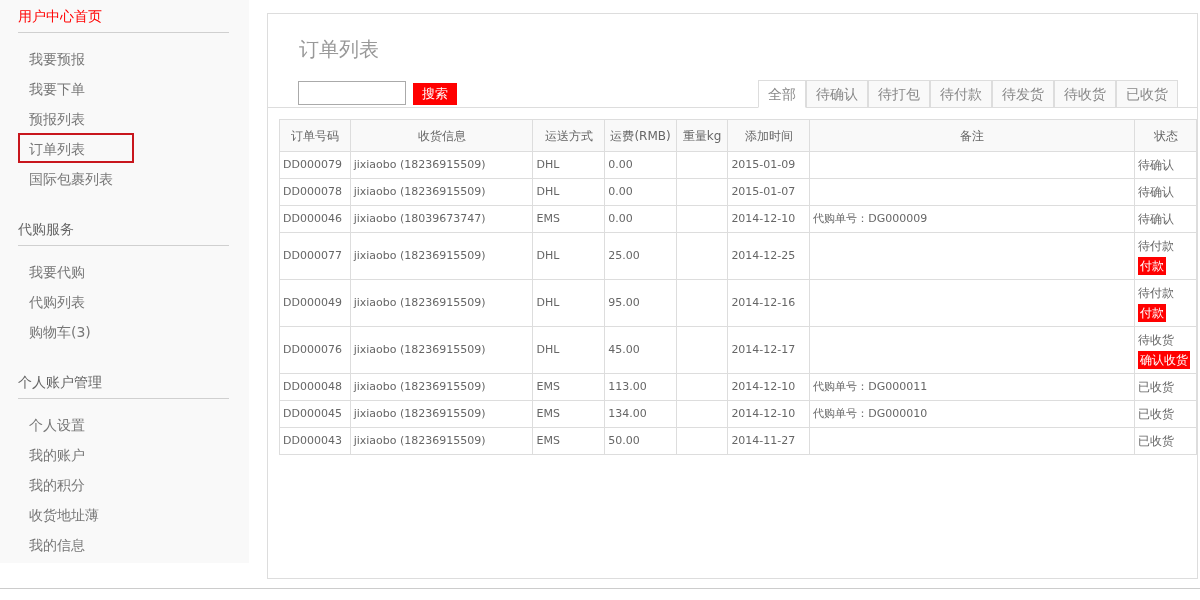 This screenshot has width=1200, height=600. What do you see at coordinates (60, 16) in the screenshot?
I see `section-heading: 用户中心首页` at bounding box center [60, 16].